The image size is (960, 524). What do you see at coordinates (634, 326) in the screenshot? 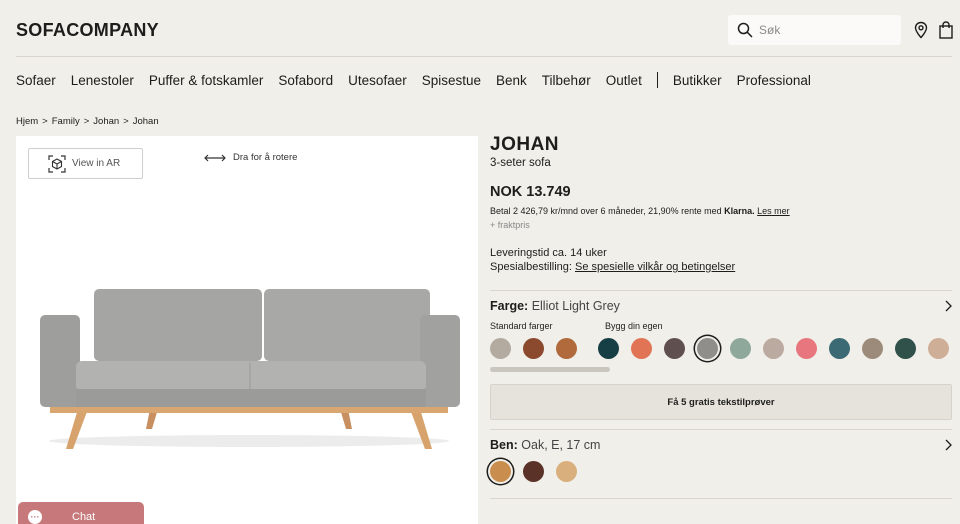
I see `custom-colors-label: Bygg din egen` at bounding box center [634, 326].